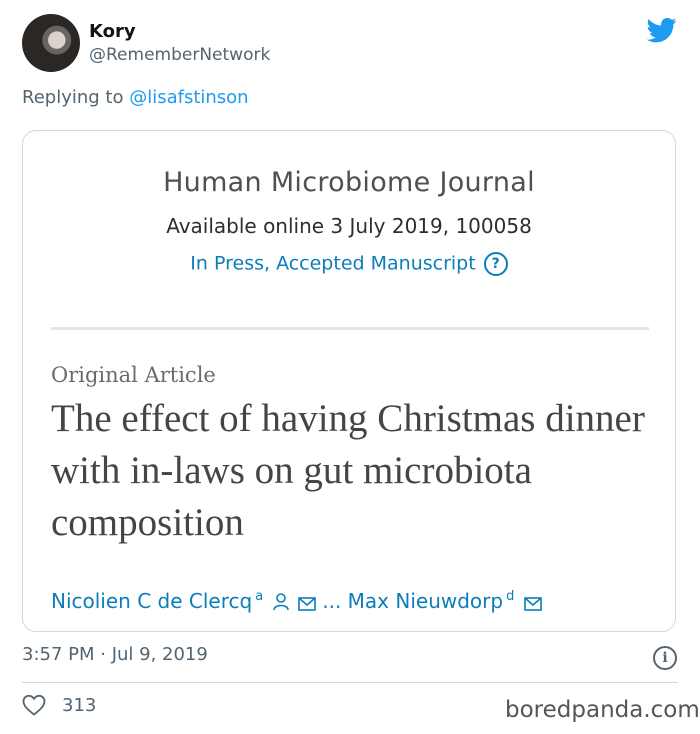  I want to click on reply-to-link: @lisafstinson, so click(188, 97).